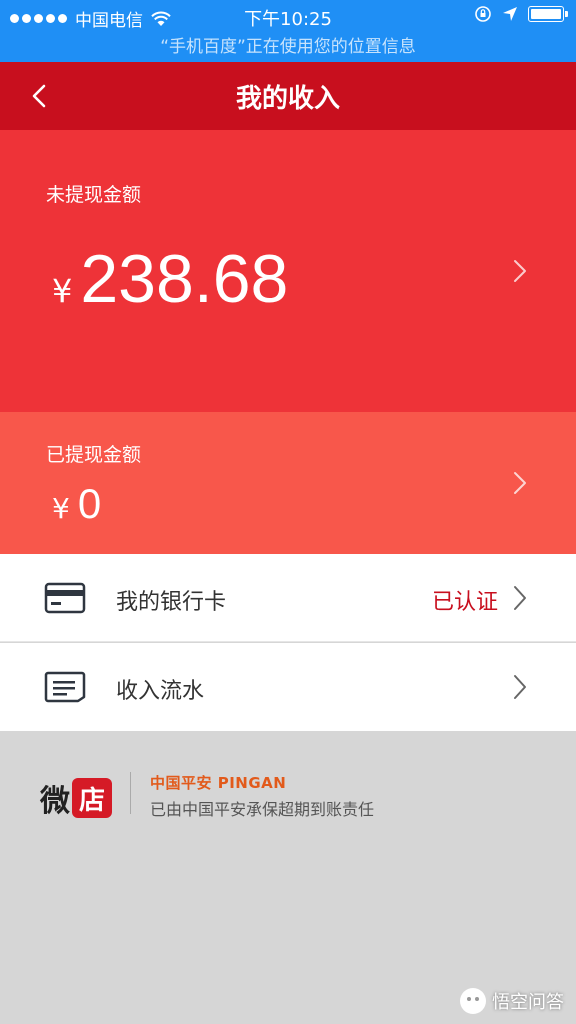  Describe the element at coordinates (76, 504) in the screenshot. I see `withdrawn-amount: ¥ 0` at that location.